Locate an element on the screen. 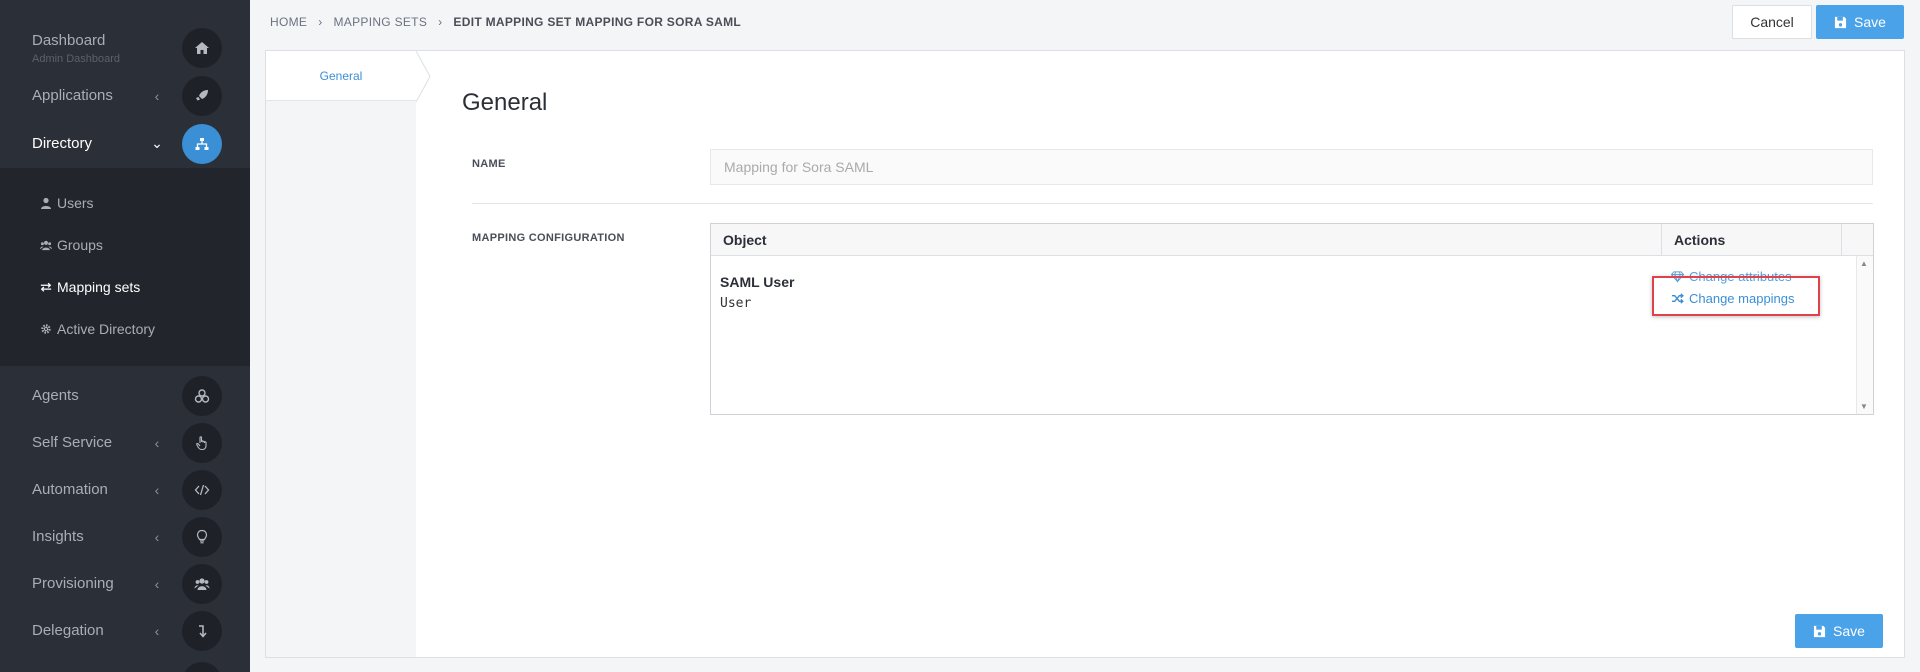  cubes-icon is located at coordinates (202, 395).